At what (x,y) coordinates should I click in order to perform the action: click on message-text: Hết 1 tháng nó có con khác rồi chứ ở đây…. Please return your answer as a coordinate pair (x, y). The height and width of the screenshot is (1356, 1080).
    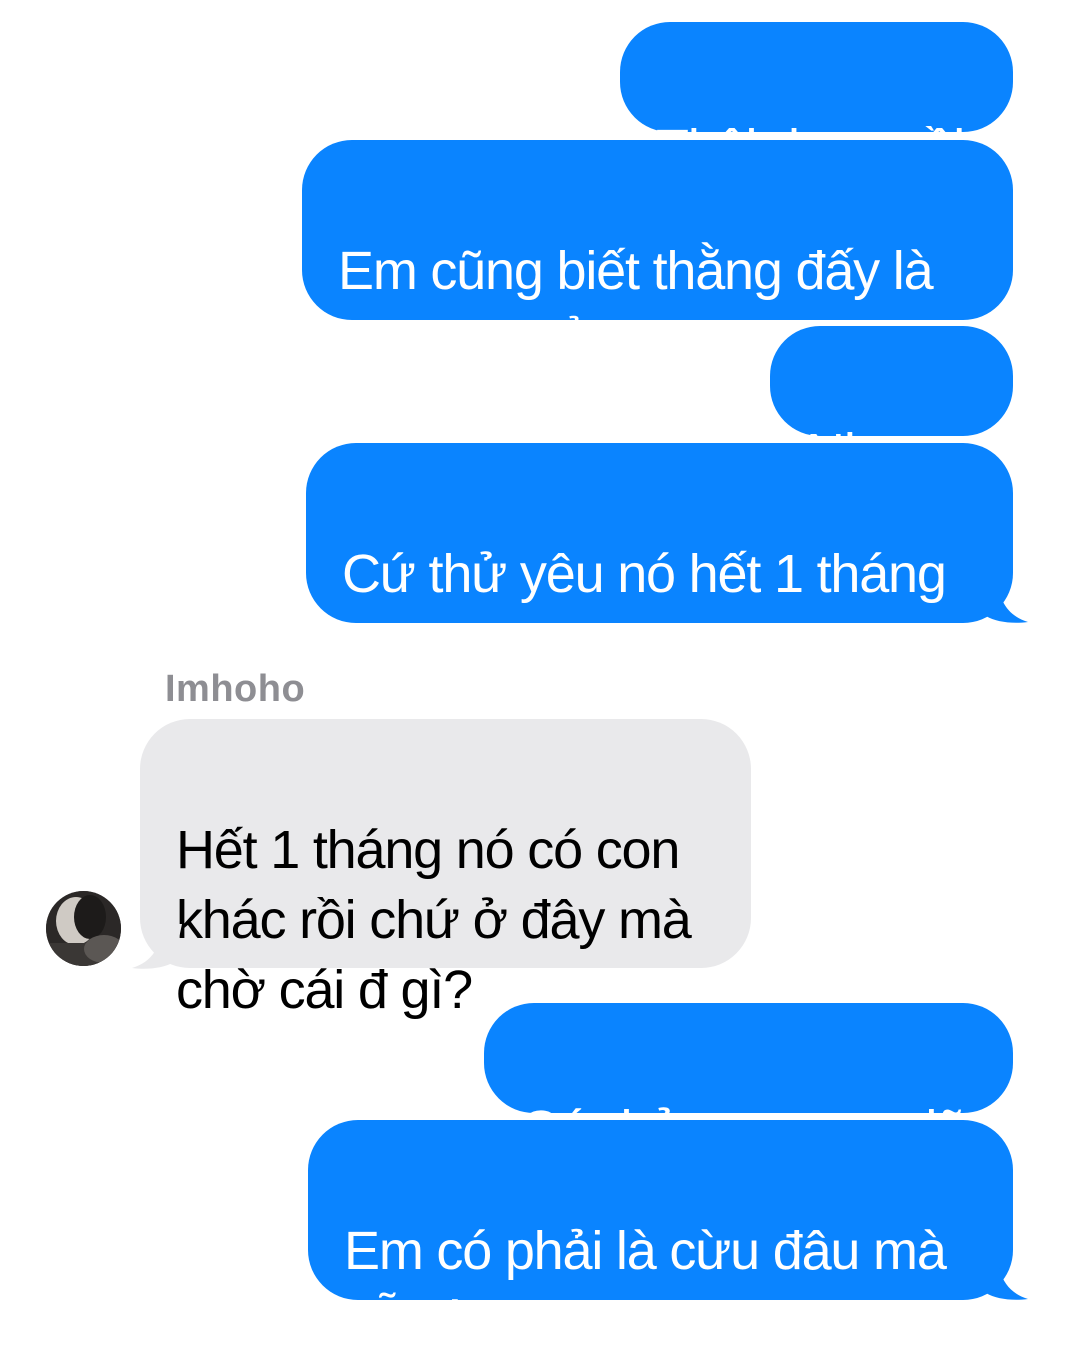
    Looking at the image, I should click on (434, 920).